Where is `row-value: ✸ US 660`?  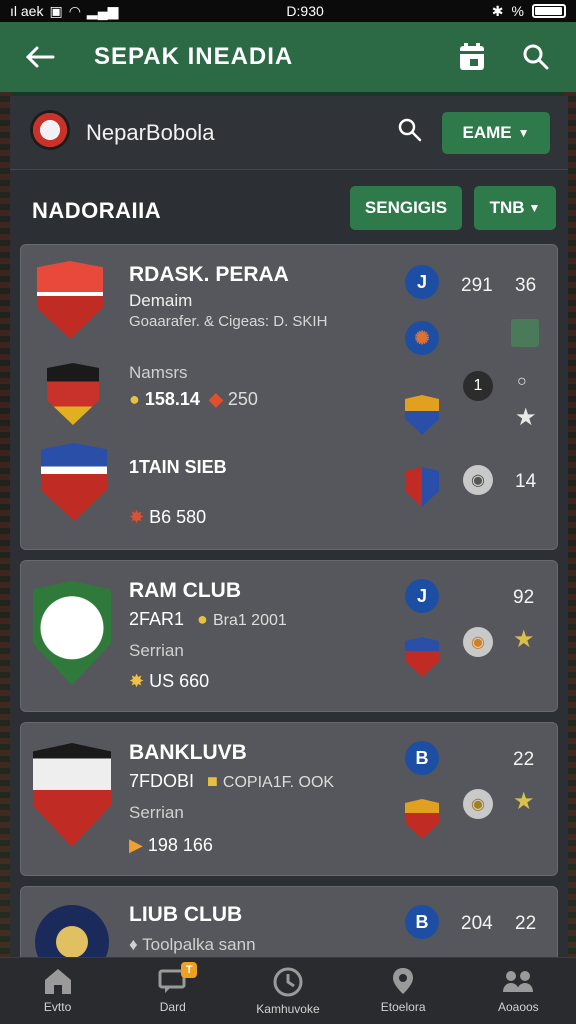 row-value: ✸ US 660 is located at coordinates (169, 681).